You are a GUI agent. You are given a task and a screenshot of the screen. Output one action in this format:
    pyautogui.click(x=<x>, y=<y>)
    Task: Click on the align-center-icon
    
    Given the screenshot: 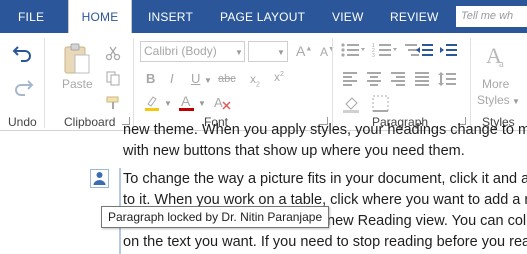 What is the action you would take?
    pyautogui.click(x=374, y=79)
    